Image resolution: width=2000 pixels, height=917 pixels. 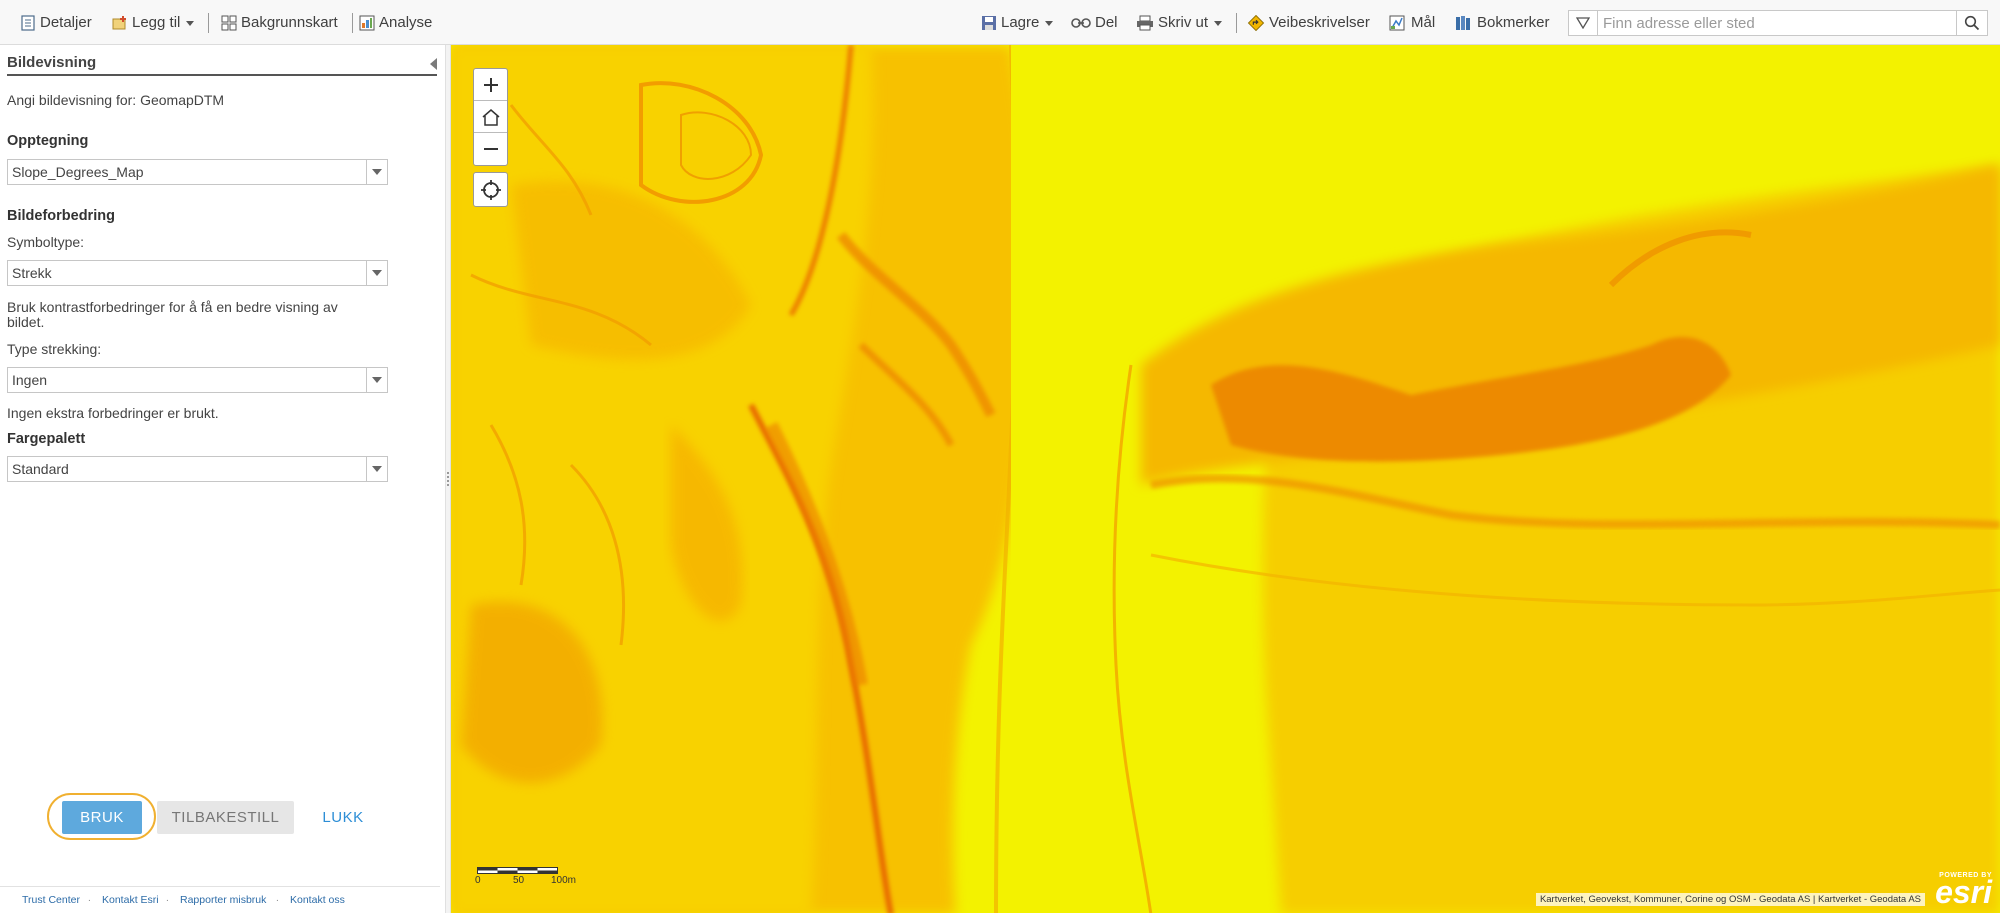 I want to click on home-icon, so click(x=490, y=117).